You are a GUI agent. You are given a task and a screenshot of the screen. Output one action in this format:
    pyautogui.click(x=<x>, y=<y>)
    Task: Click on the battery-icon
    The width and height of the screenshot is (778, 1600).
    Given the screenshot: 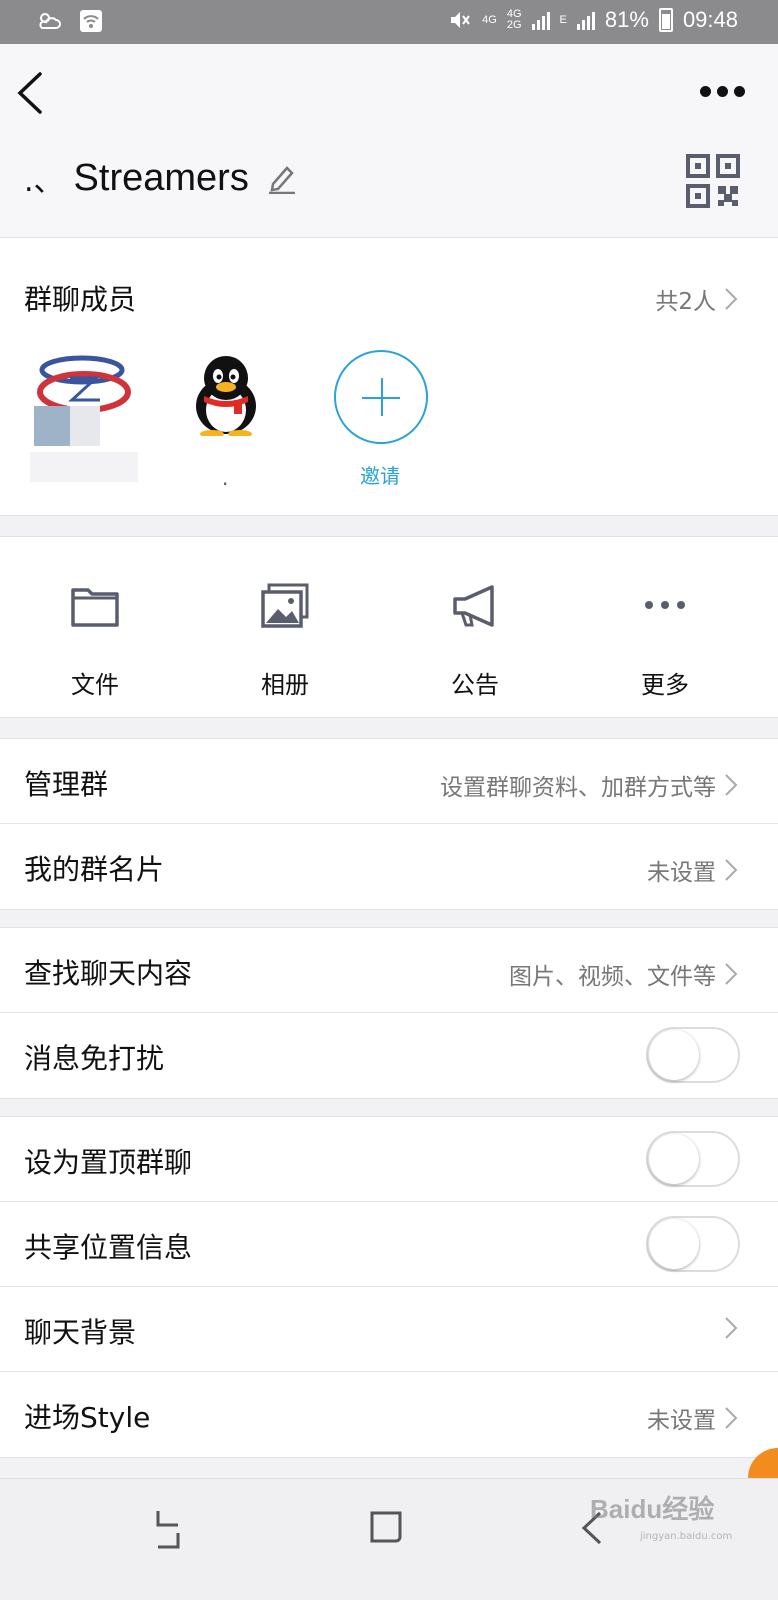 What is the action you would take?
    pyautogui.click(x=665, y=20)
    